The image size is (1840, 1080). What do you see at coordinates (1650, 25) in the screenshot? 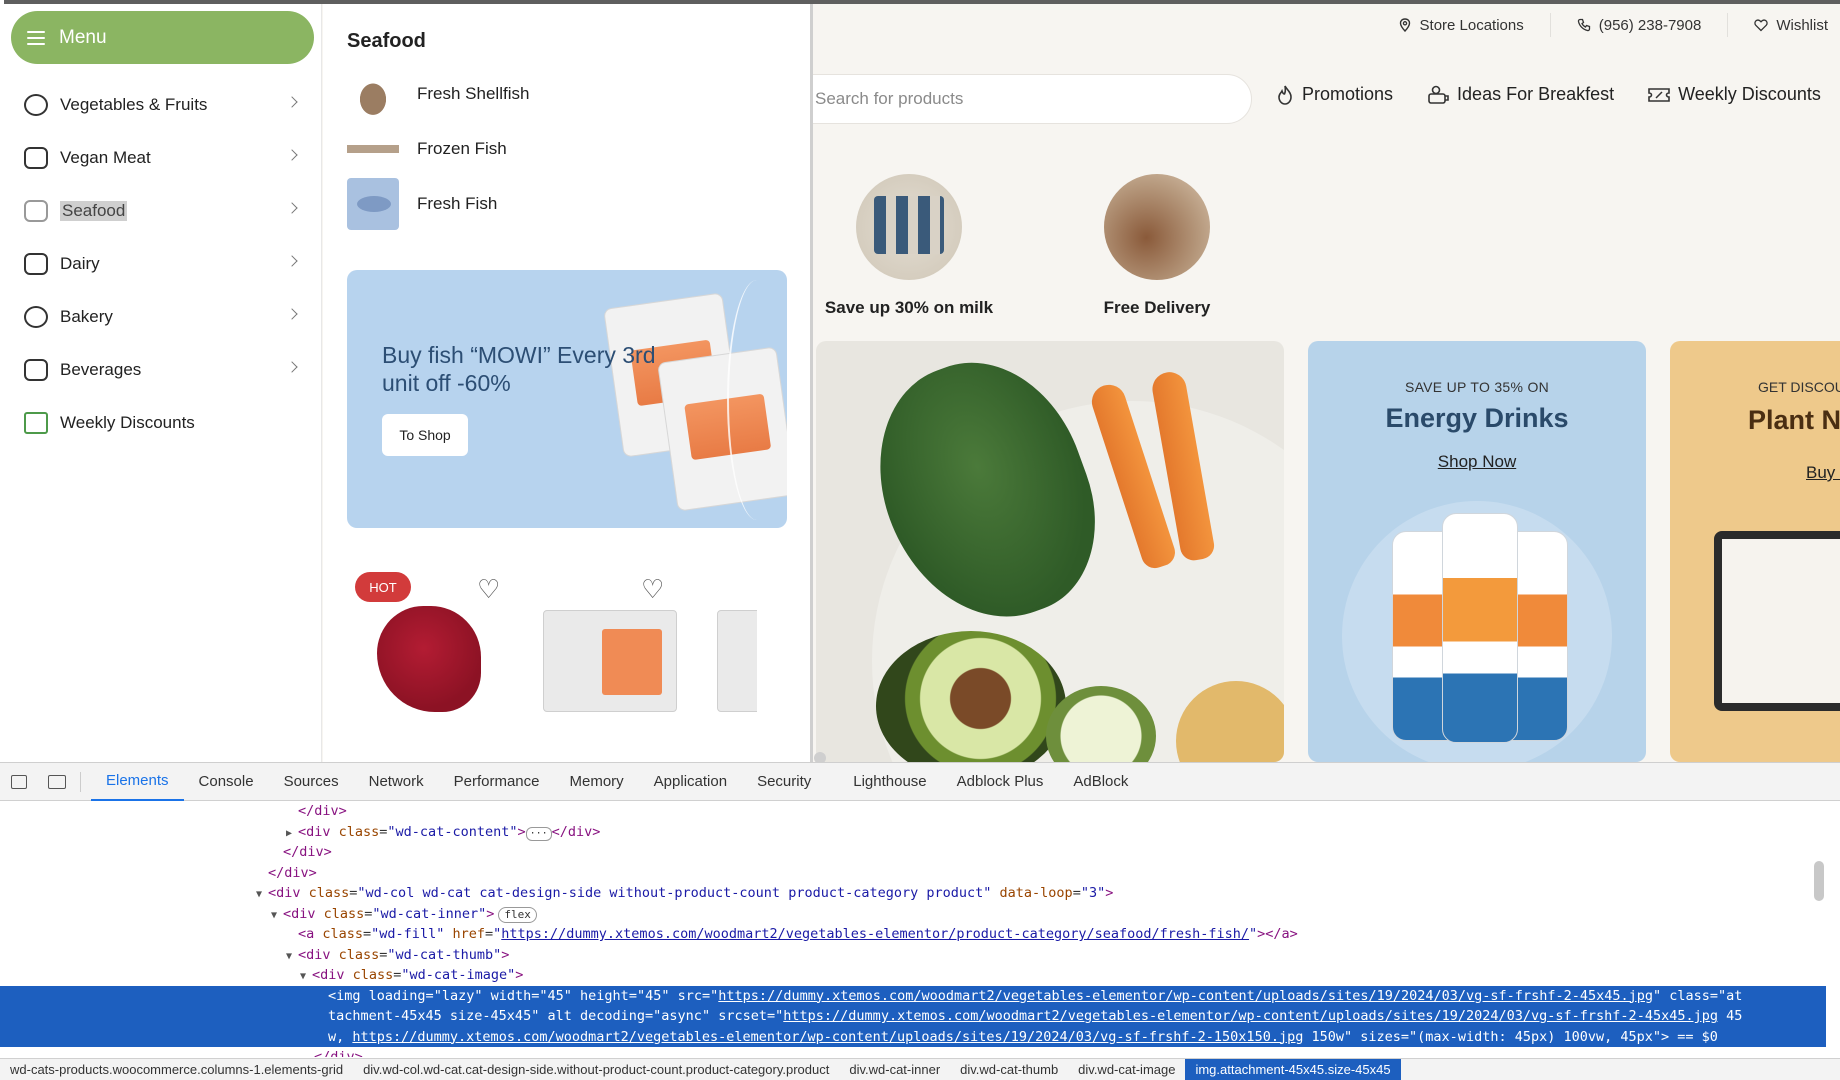
I see `phone-number: (956) 238-7908` at bounding box center [1650, 25].